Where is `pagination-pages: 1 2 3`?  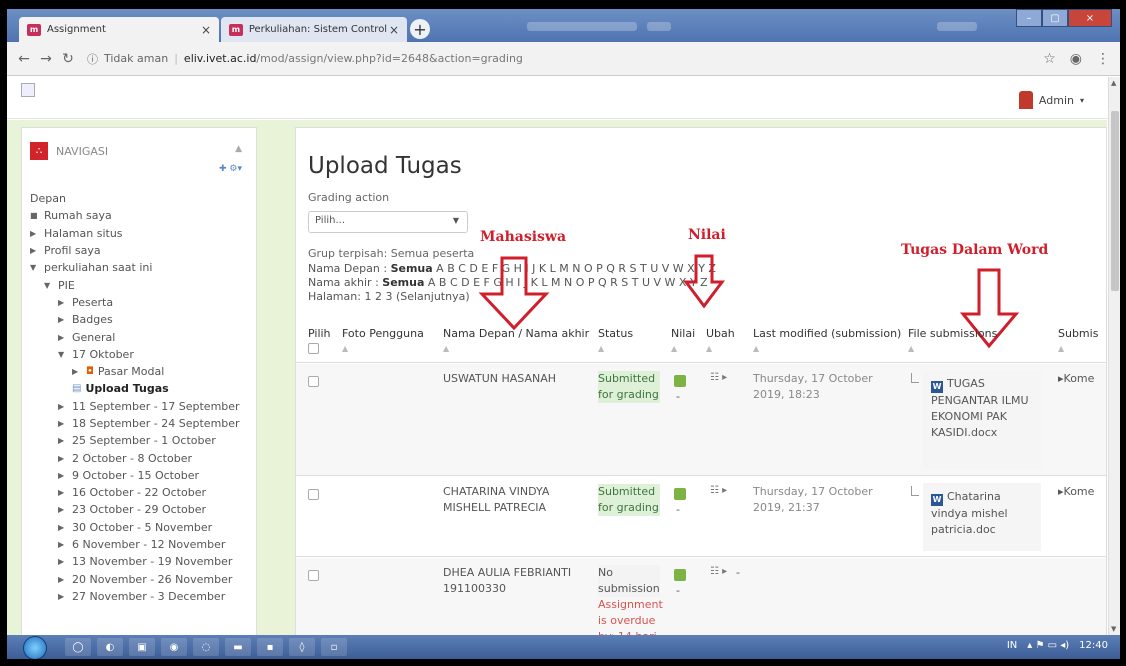 pagination-pages: 1 2 3 is located at coordinates (378, 296).